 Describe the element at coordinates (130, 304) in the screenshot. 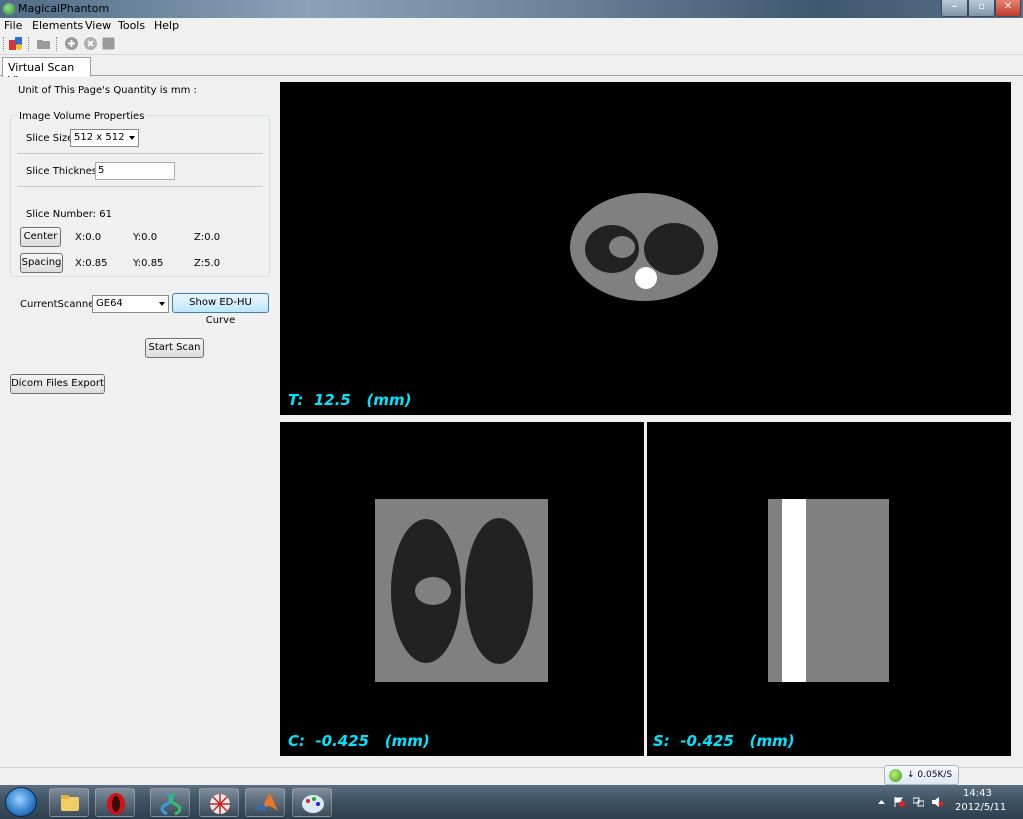

I see `scanner-select: GE64` at that location.